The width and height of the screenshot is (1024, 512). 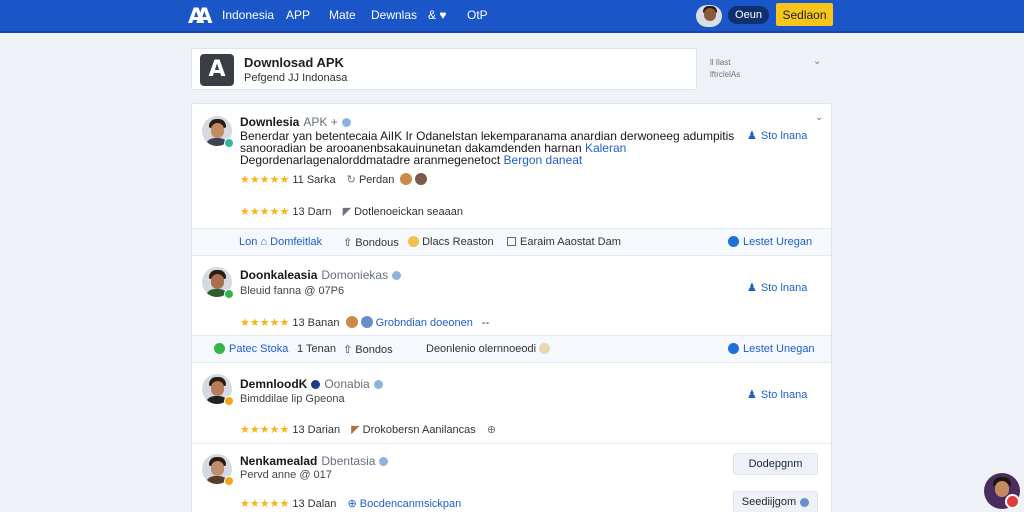 What do you see at coordinates (748, 15) in the screenshot?
I see `account-pill: Oeun` at bounding box center [748, 15].